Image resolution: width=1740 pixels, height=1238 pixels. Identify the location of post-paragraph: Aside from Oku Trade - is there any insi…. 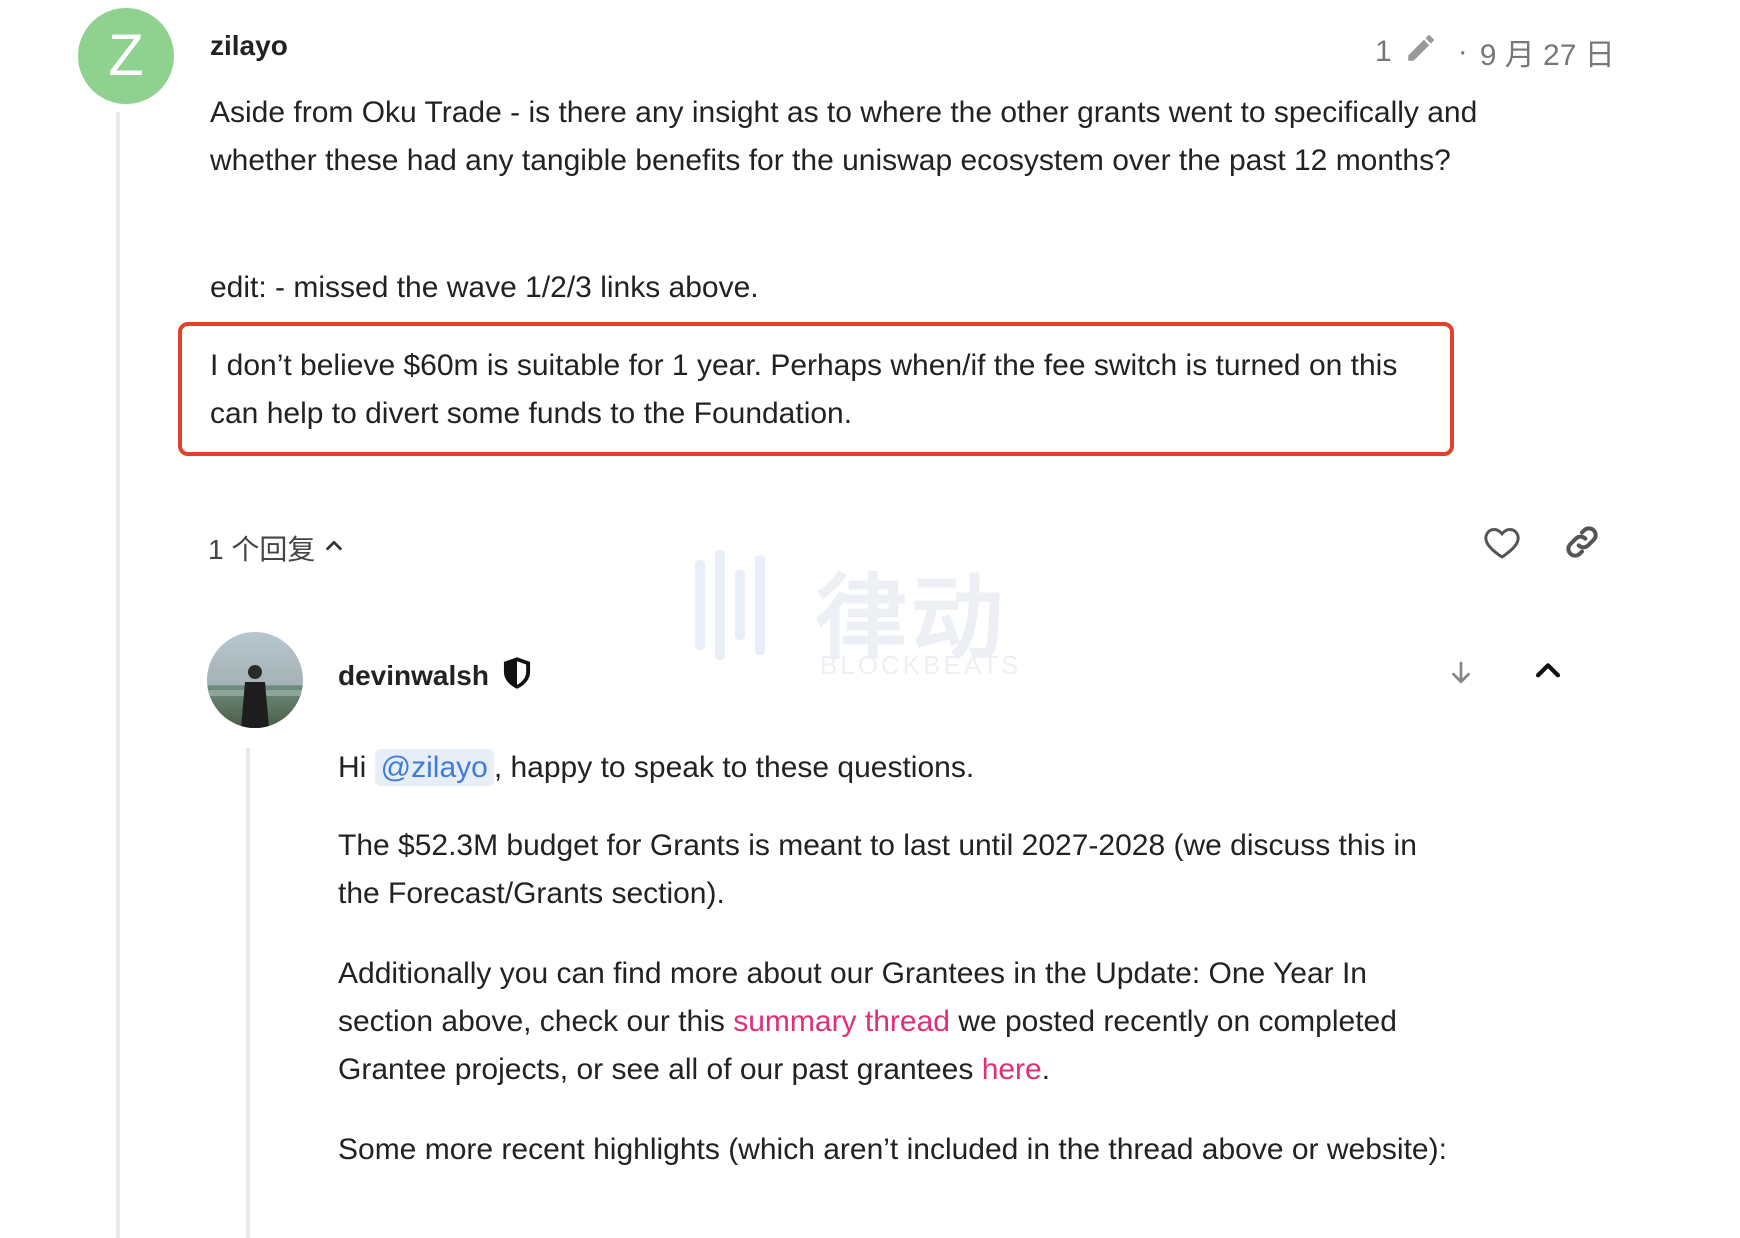
(844, 136).